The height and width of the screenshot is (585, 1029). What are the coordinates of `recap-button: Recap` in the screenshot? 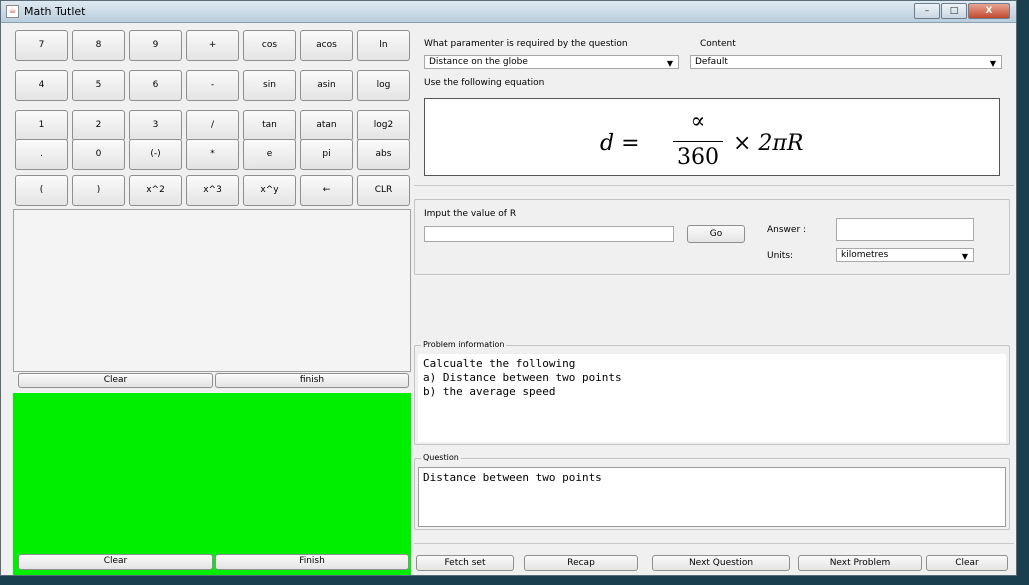 It's located at (581, 563).